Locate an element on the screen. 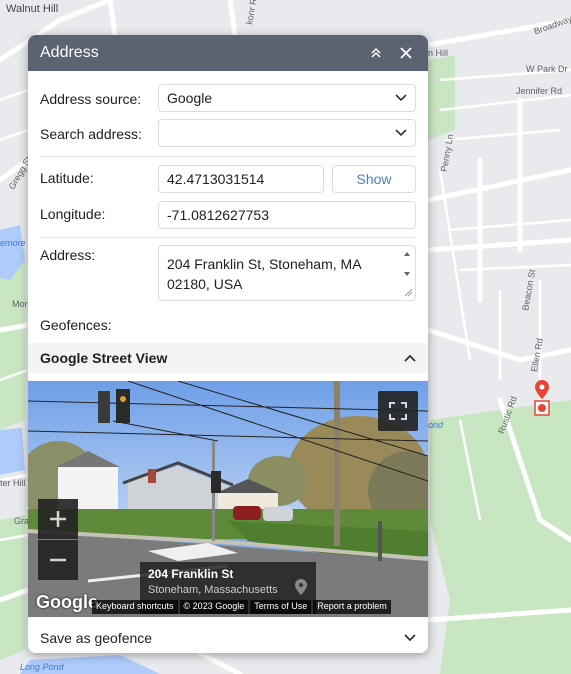 This screenshot has width=571, height=674. latitude-field: 42.4713031514 is located at coordinates (241, 179).